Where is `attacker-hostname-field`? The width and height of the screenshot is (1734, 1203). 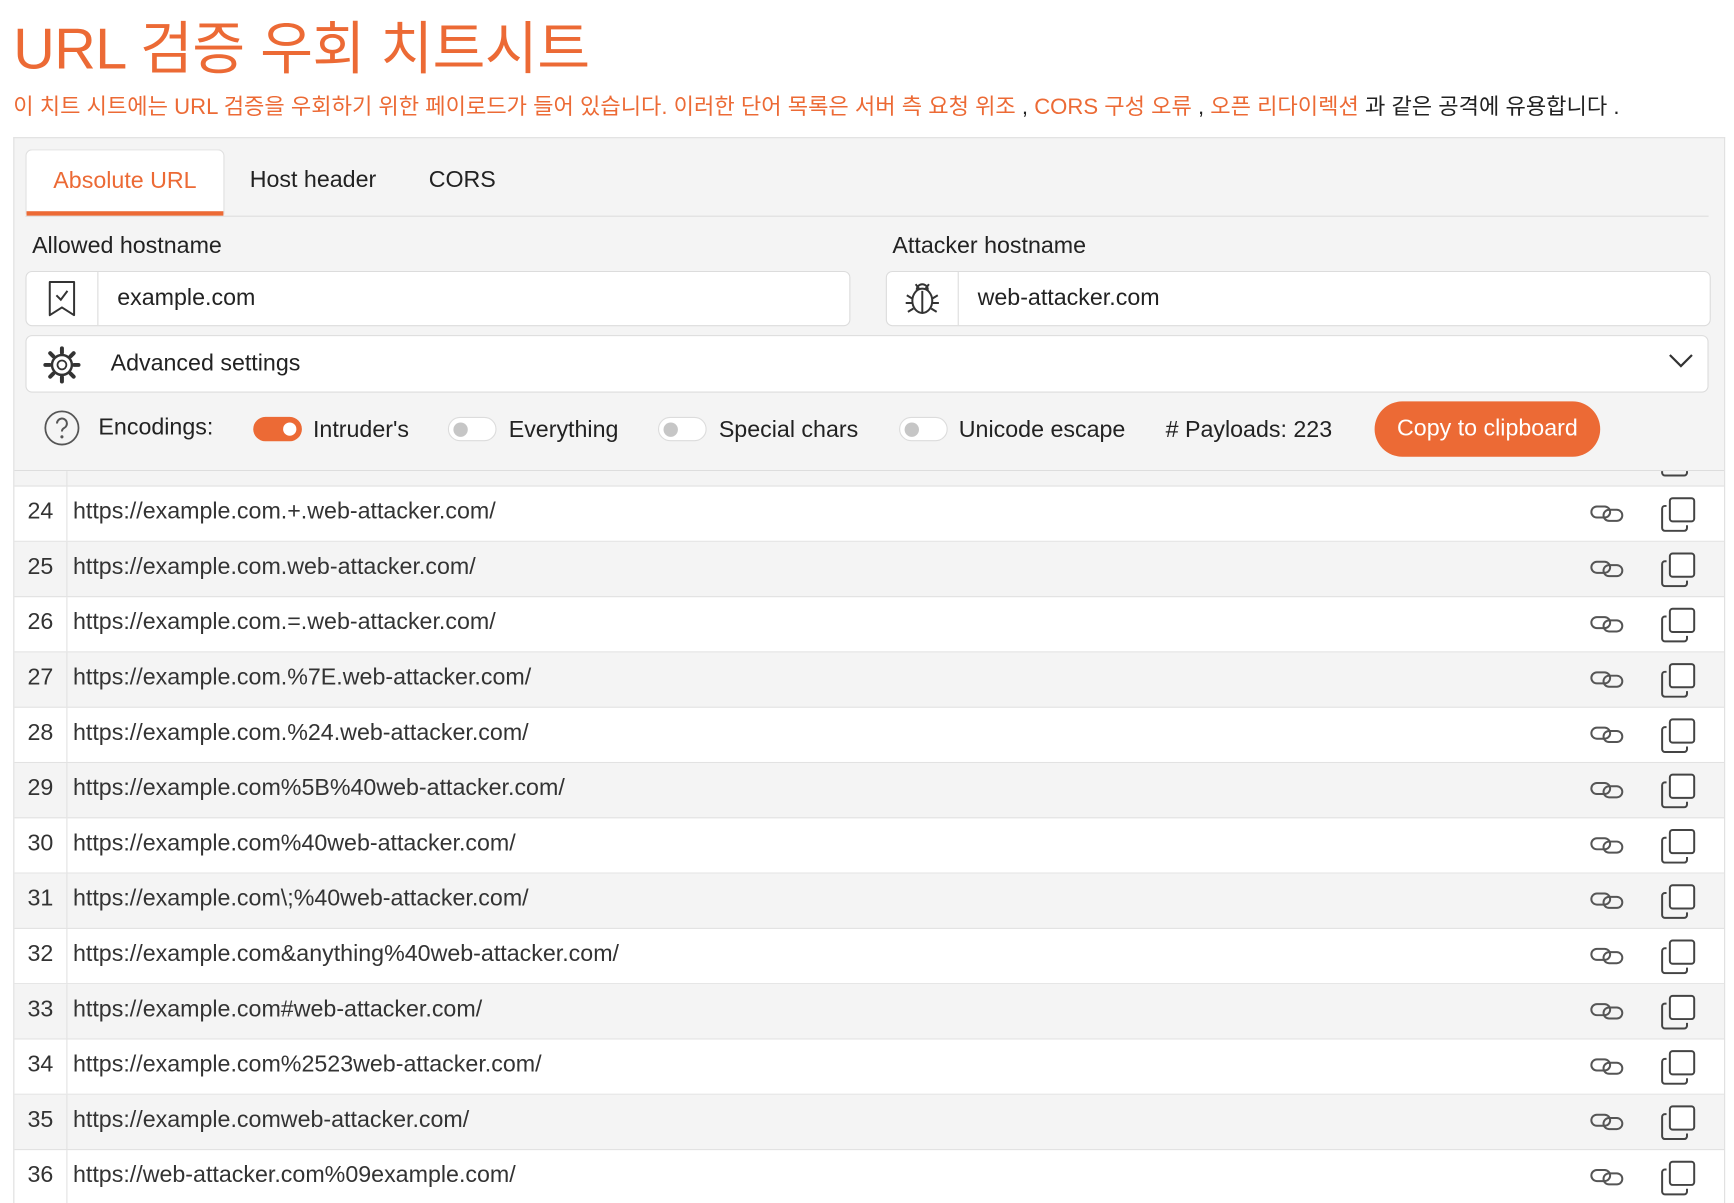 attacker-hostname-field is located at coordinates (1298, 298).